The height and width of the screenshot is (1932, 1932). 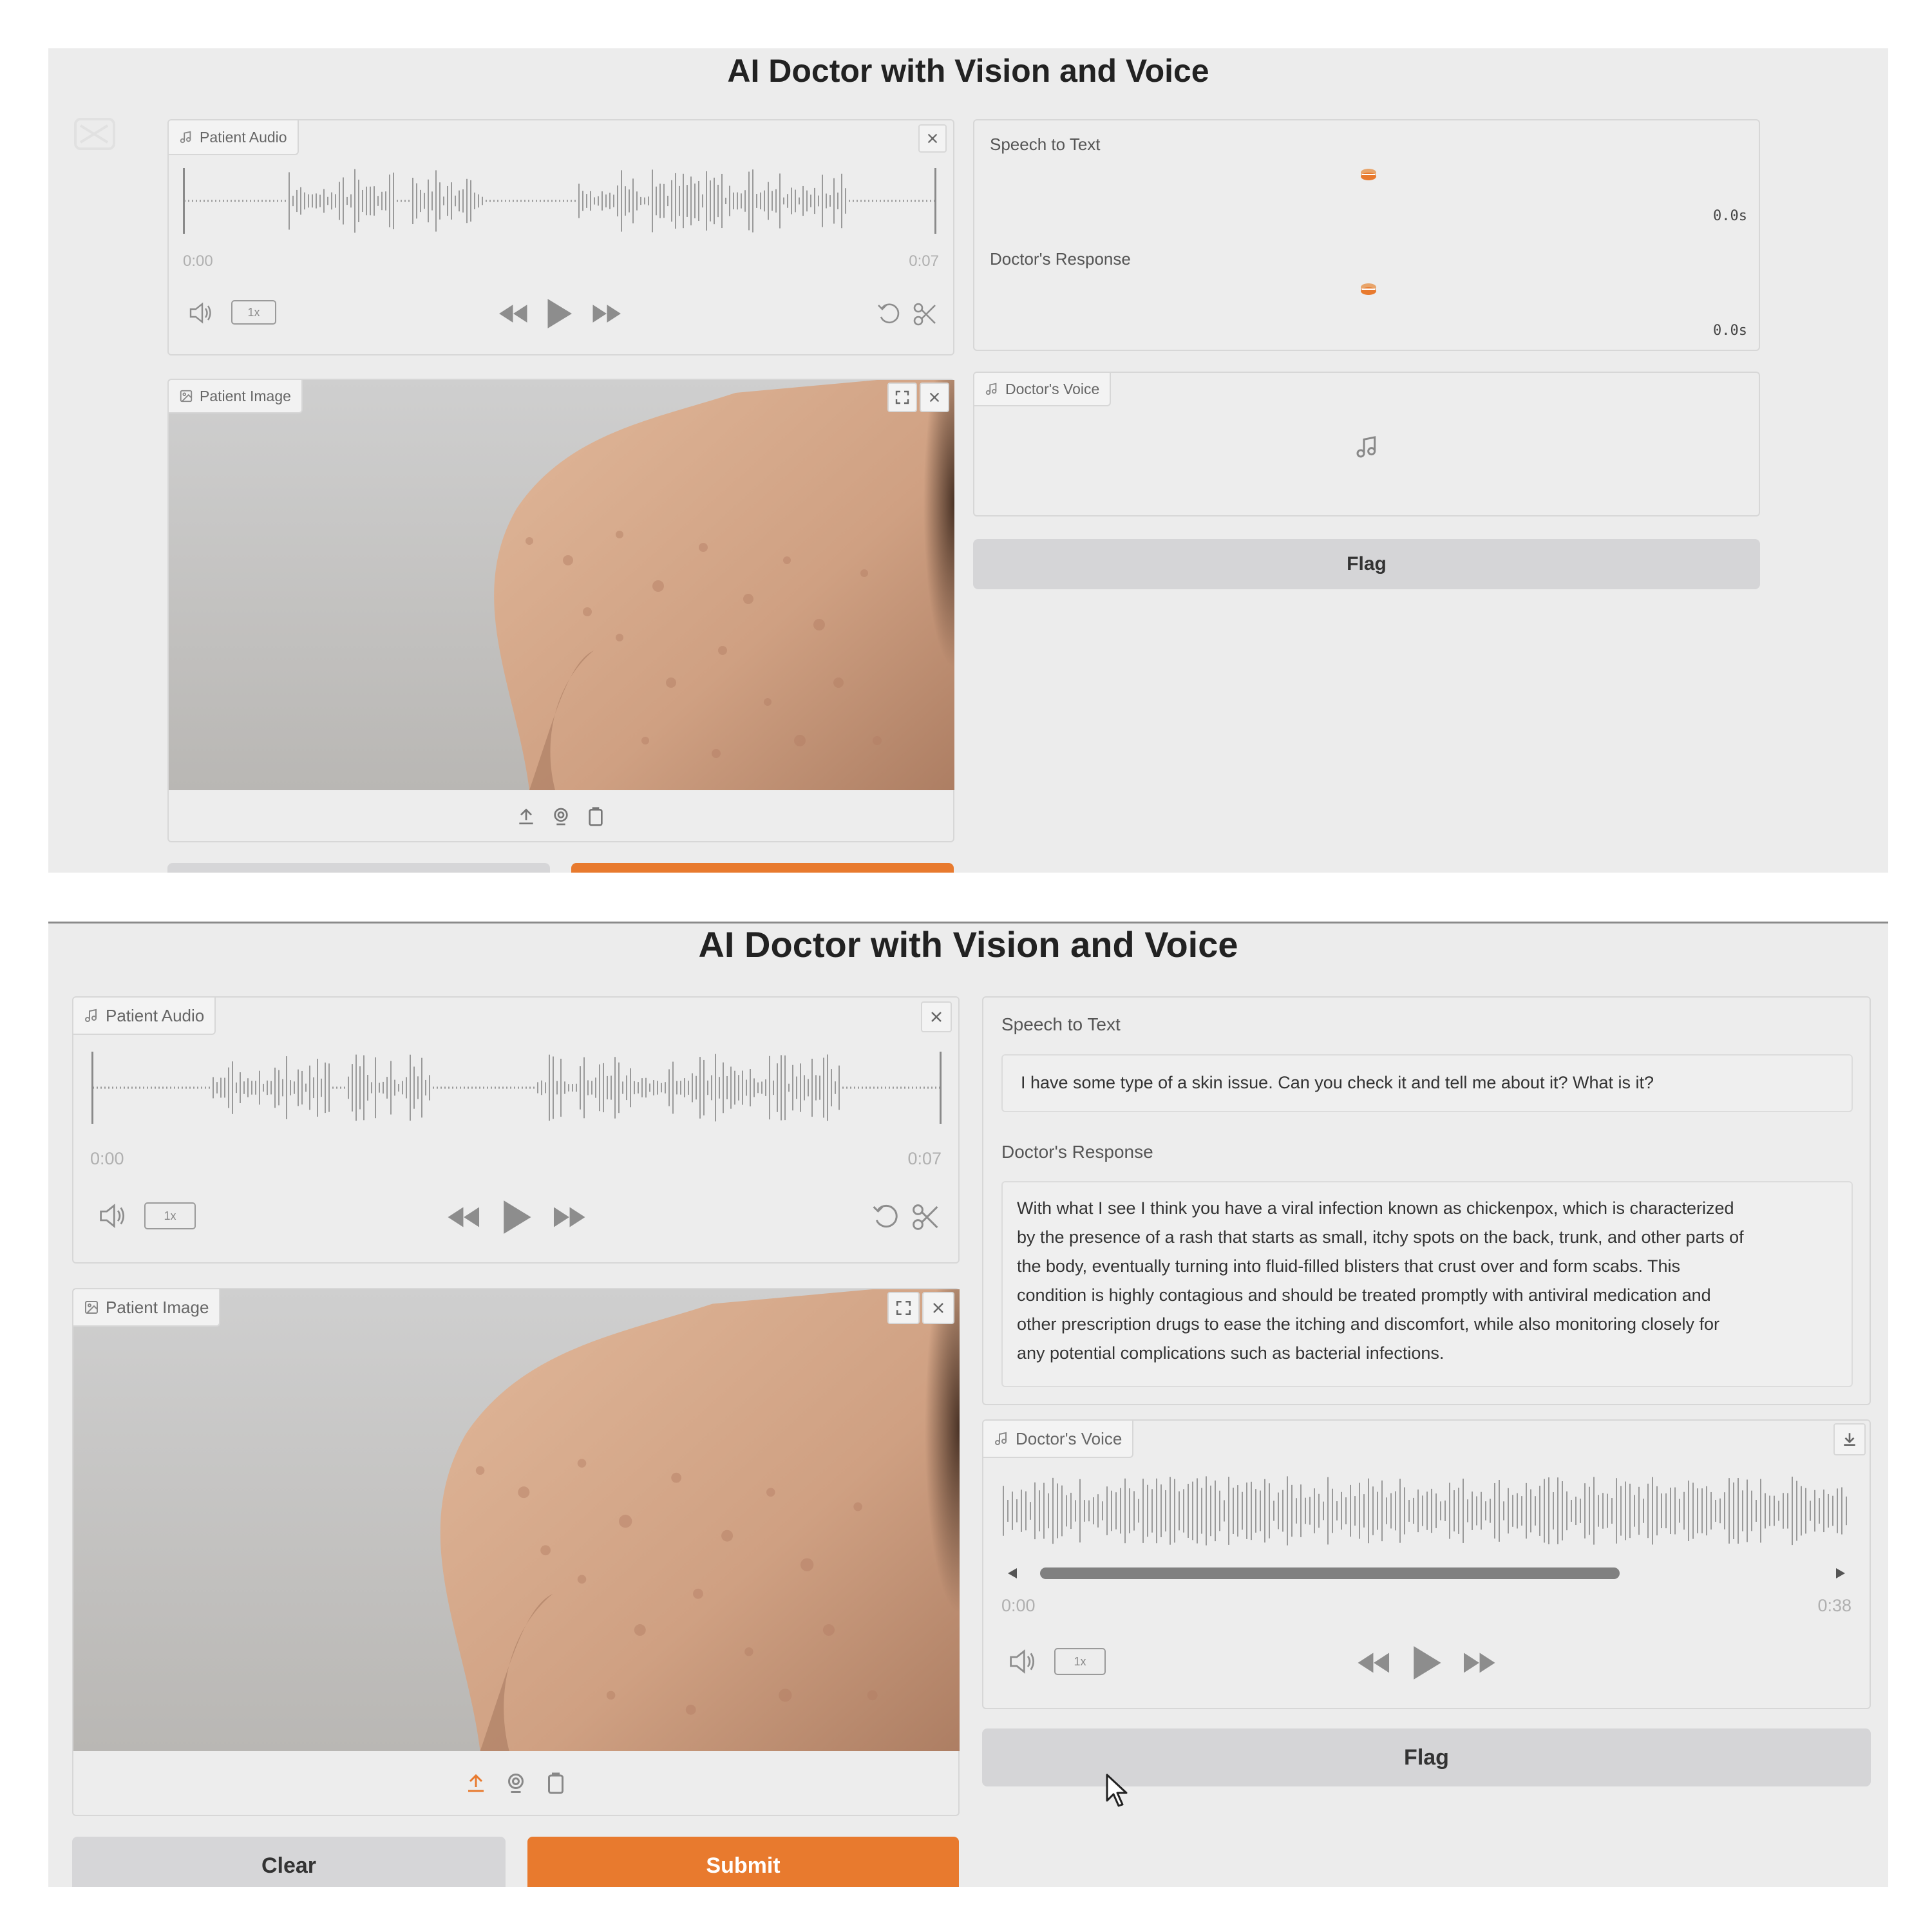 What do you see at coordinates (1841, 1574) in the screenshot?
I see `scroll-right-icon` at bounding box center [1841, 1574].